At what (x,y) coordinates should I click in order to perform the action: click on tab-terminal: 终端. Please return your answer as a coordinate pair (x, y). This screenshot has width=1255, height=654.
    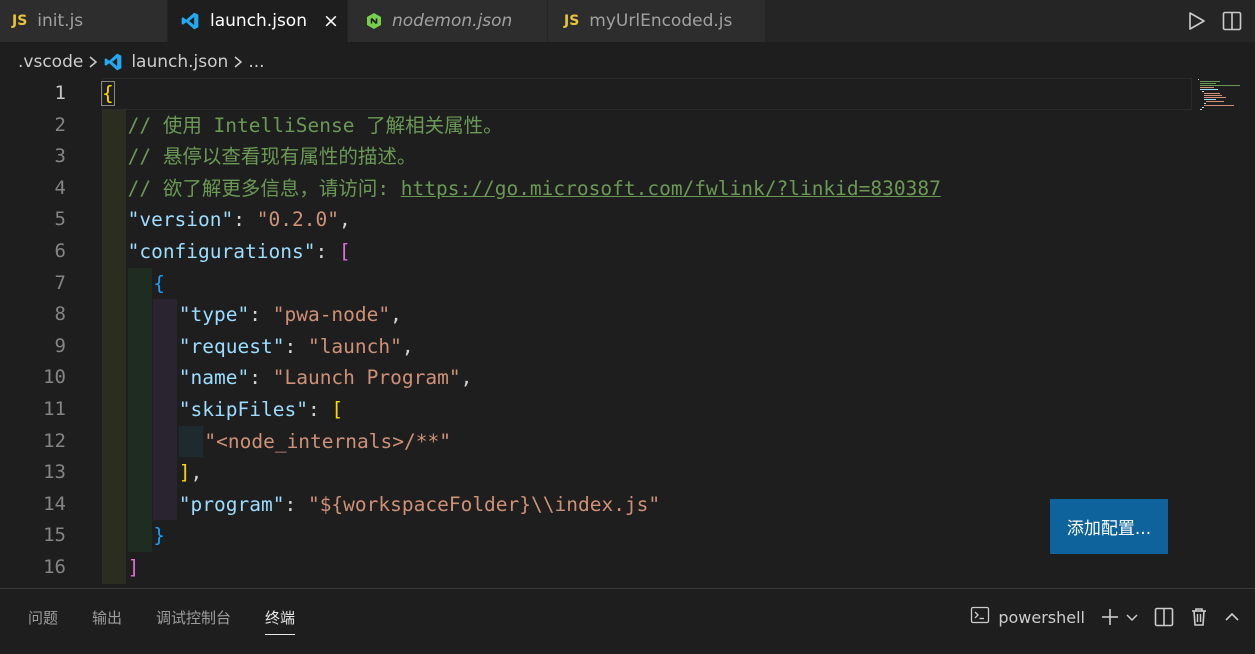
    Looking at the image, I should click on (280, 617).